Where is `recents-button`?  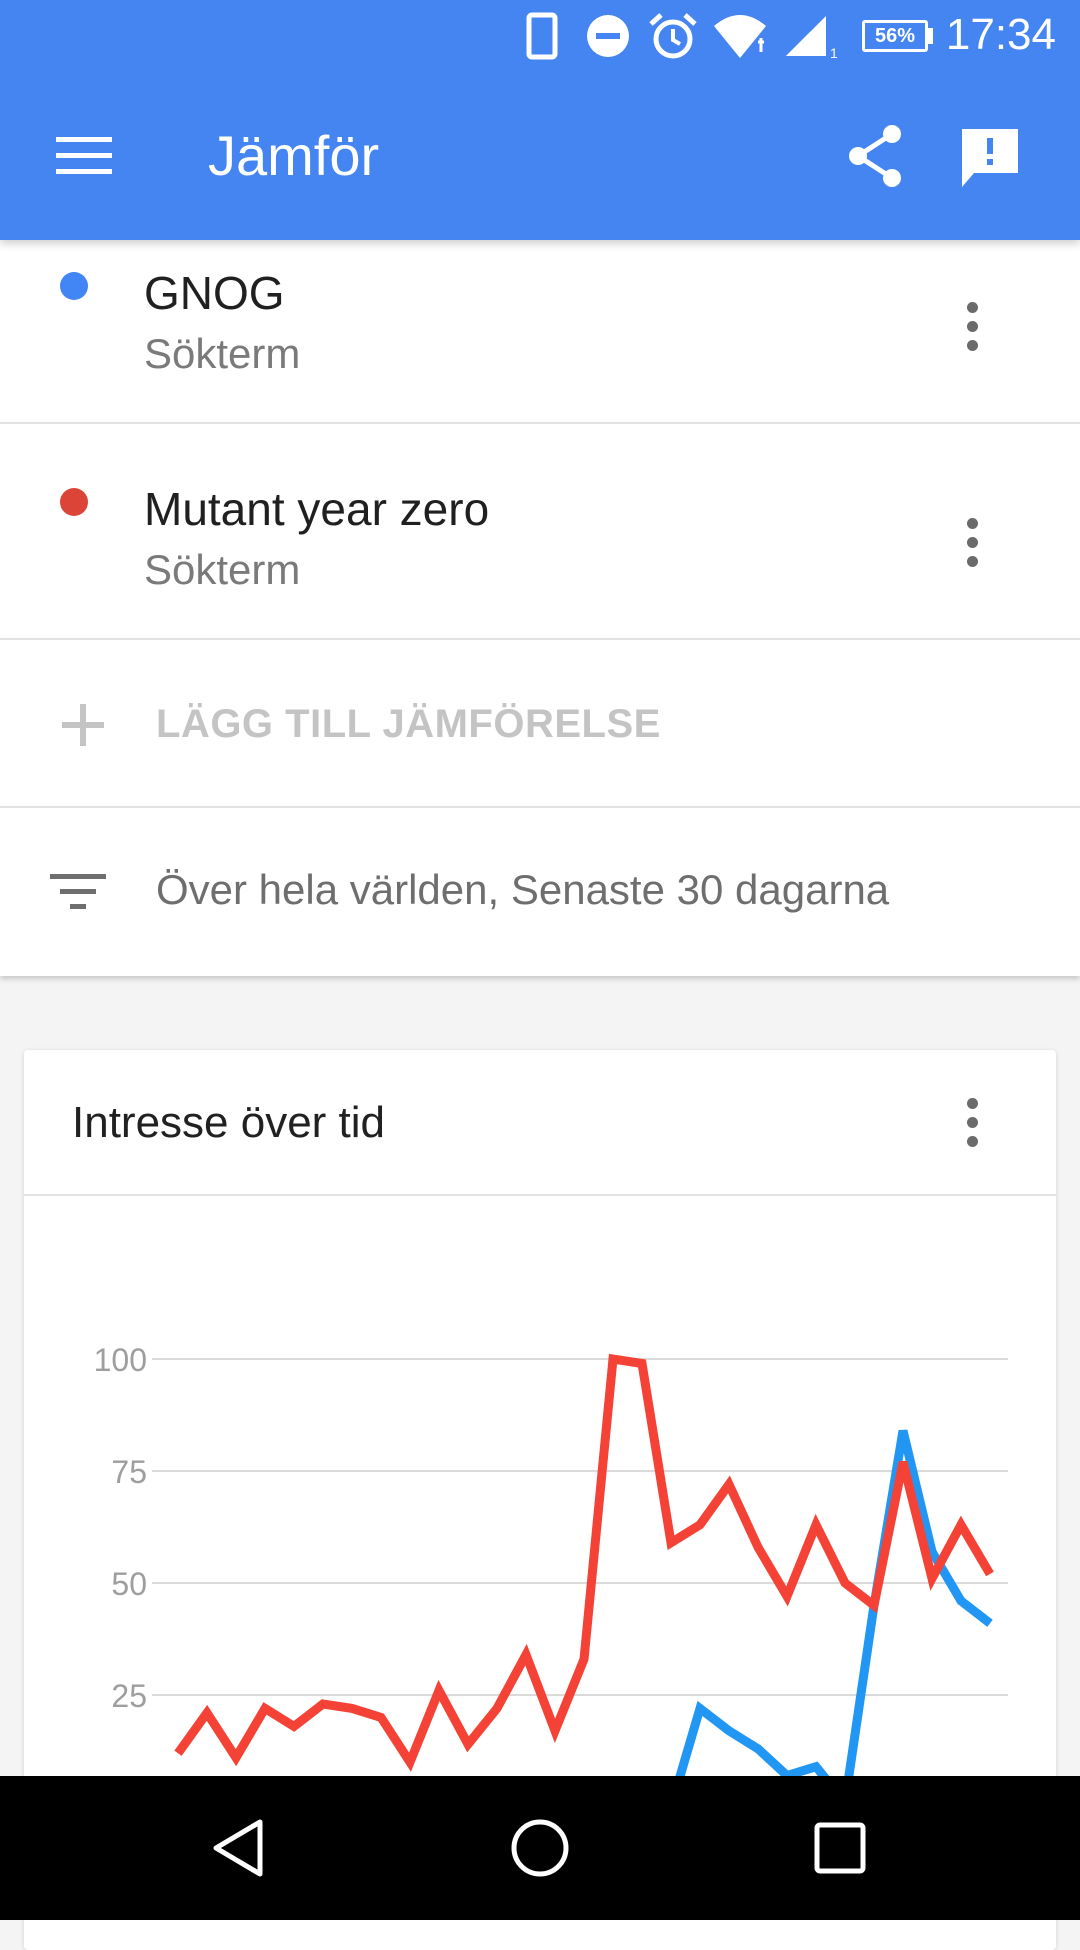 recents-button is located at coordinates (840, 1848).